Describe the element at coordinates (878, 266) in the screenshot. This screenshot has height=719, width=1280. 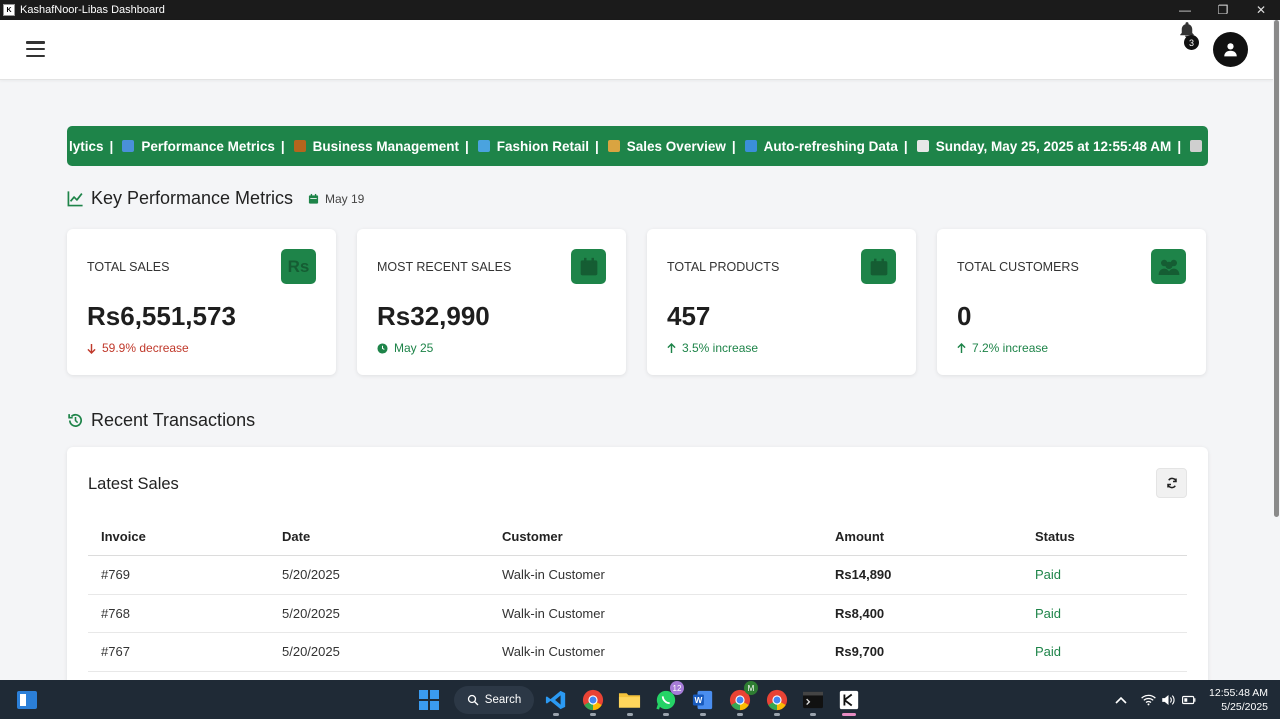
I see `box-icon` at that location.